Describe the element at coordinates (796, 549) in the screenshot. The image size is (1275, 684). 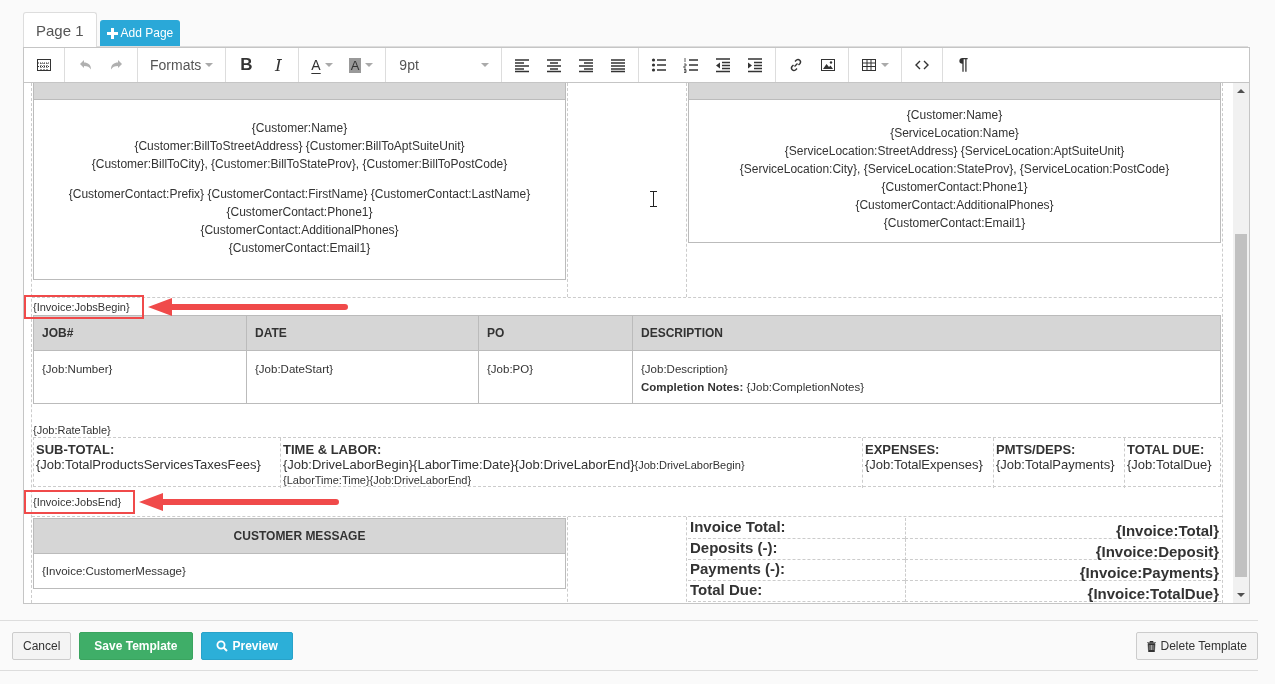
I see `total-label: Deposits (-):` at that location.